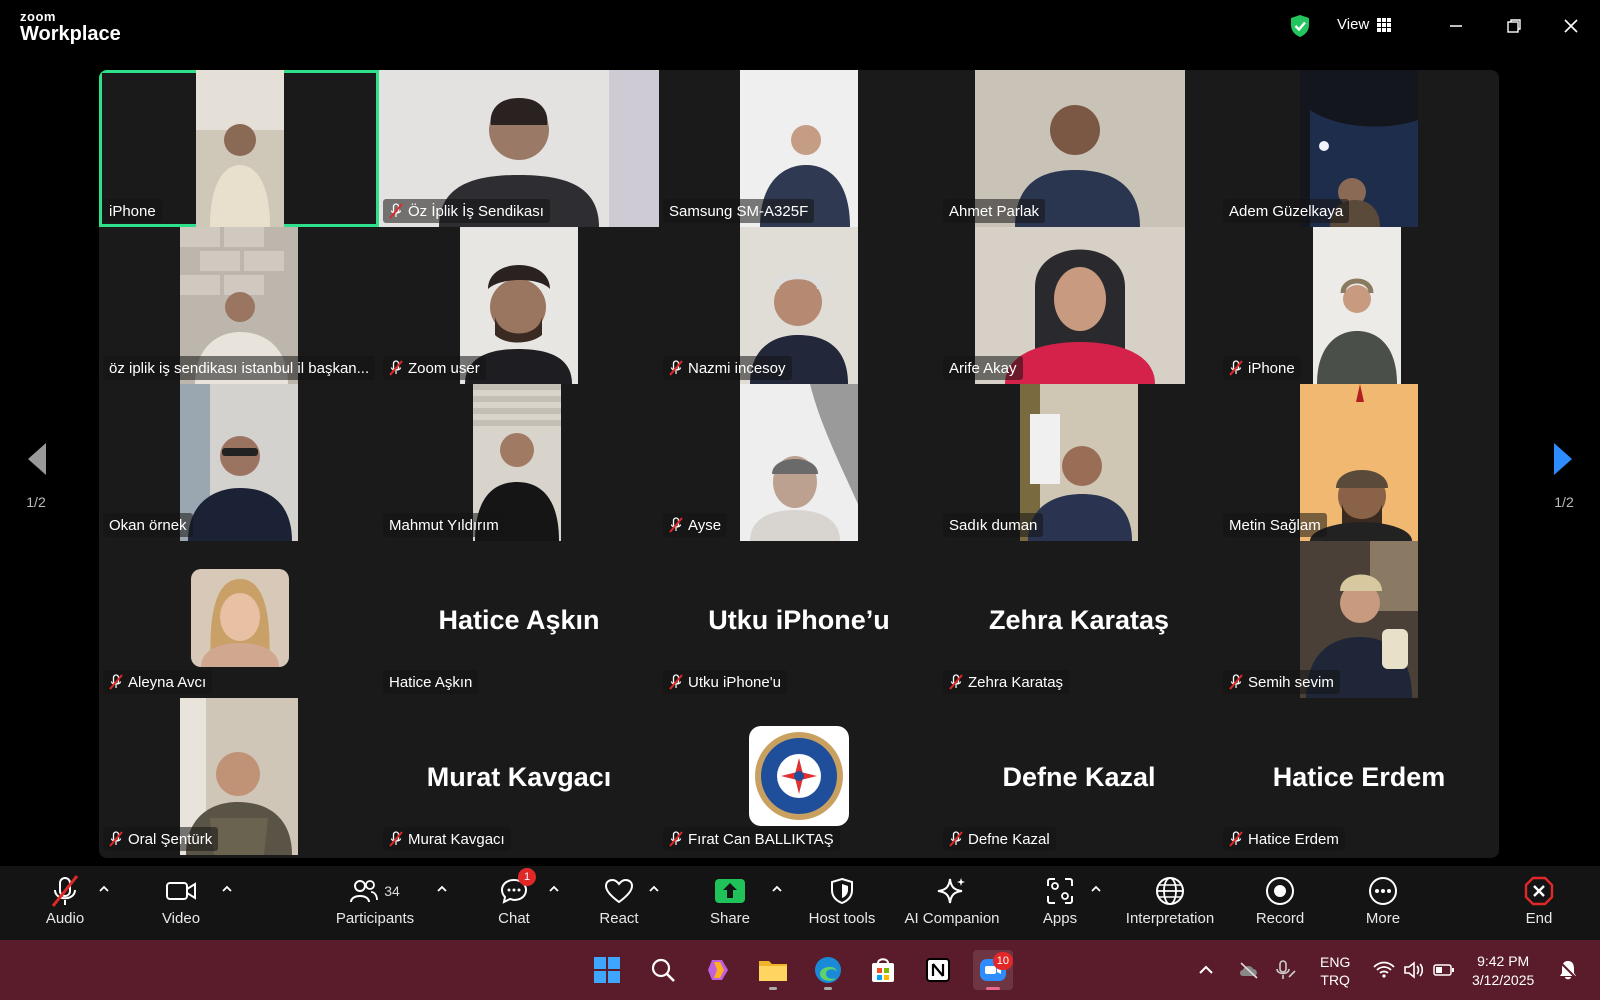 Image resolution: width=1600 pixels, height=1000 pixels. Describe the element at coordinates (1564, 475) in the screenshot. I see `next-page-button: 1/2` at that location.